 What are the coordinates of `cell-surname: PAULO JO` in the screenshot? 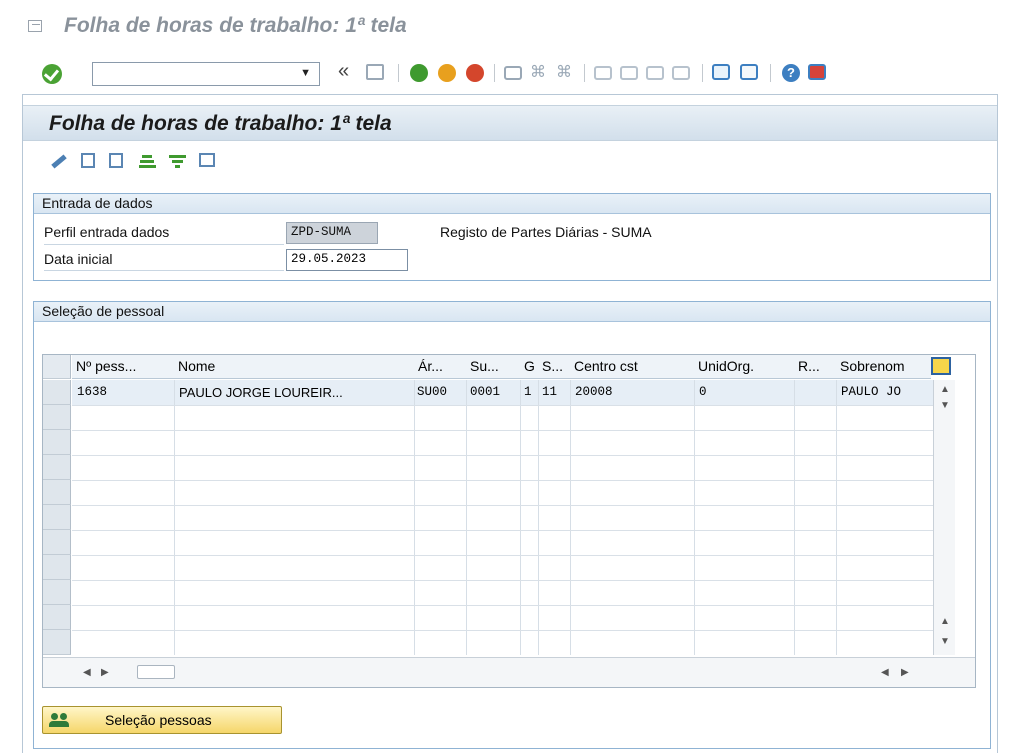 It's located at (884, 392).